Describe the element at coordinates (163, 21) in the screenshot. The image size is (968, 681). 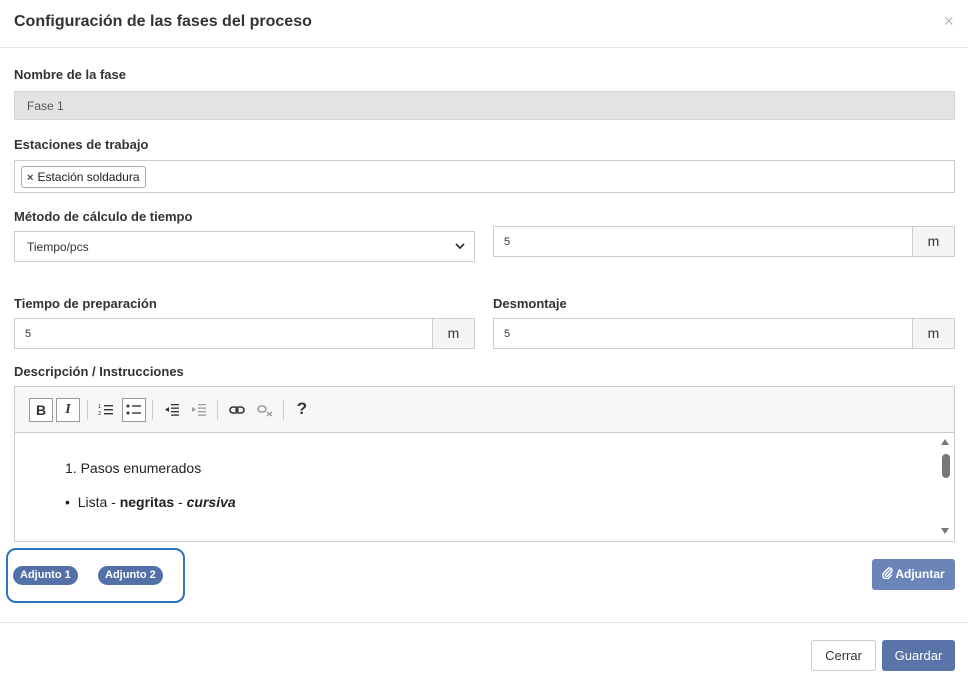
I see `modal-title: Configuración de las fases del proceso` at that location.